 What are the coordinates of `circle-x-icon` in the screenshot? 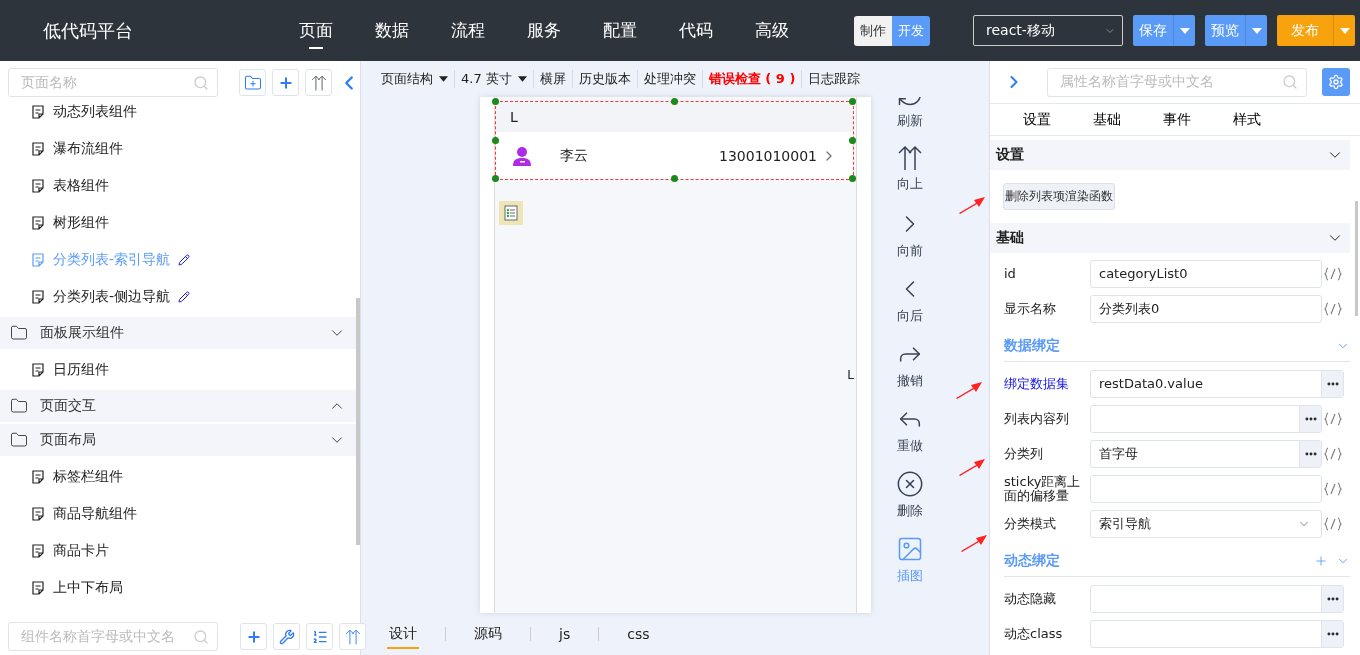 It's located at (910, 484).